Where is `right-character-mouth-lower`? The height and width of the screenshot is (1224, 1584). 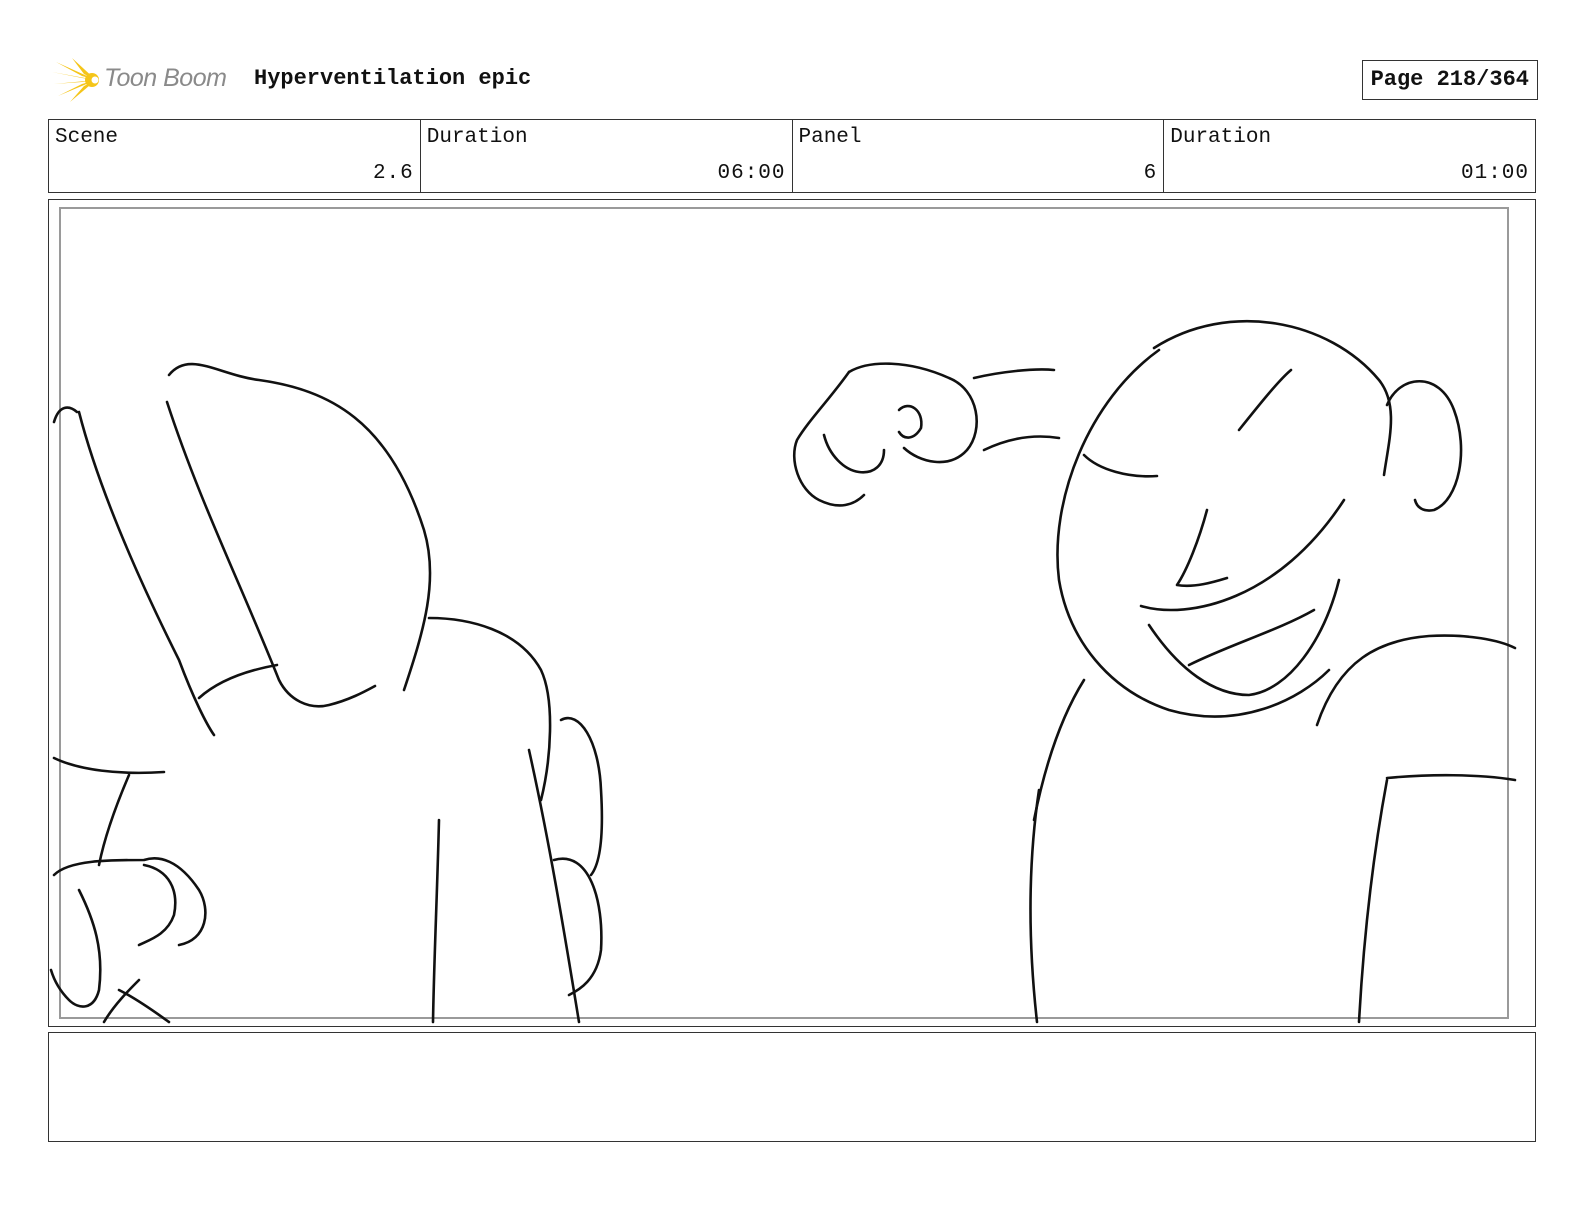
right-character-mouth-lower is located at coordinates (1244, 637).